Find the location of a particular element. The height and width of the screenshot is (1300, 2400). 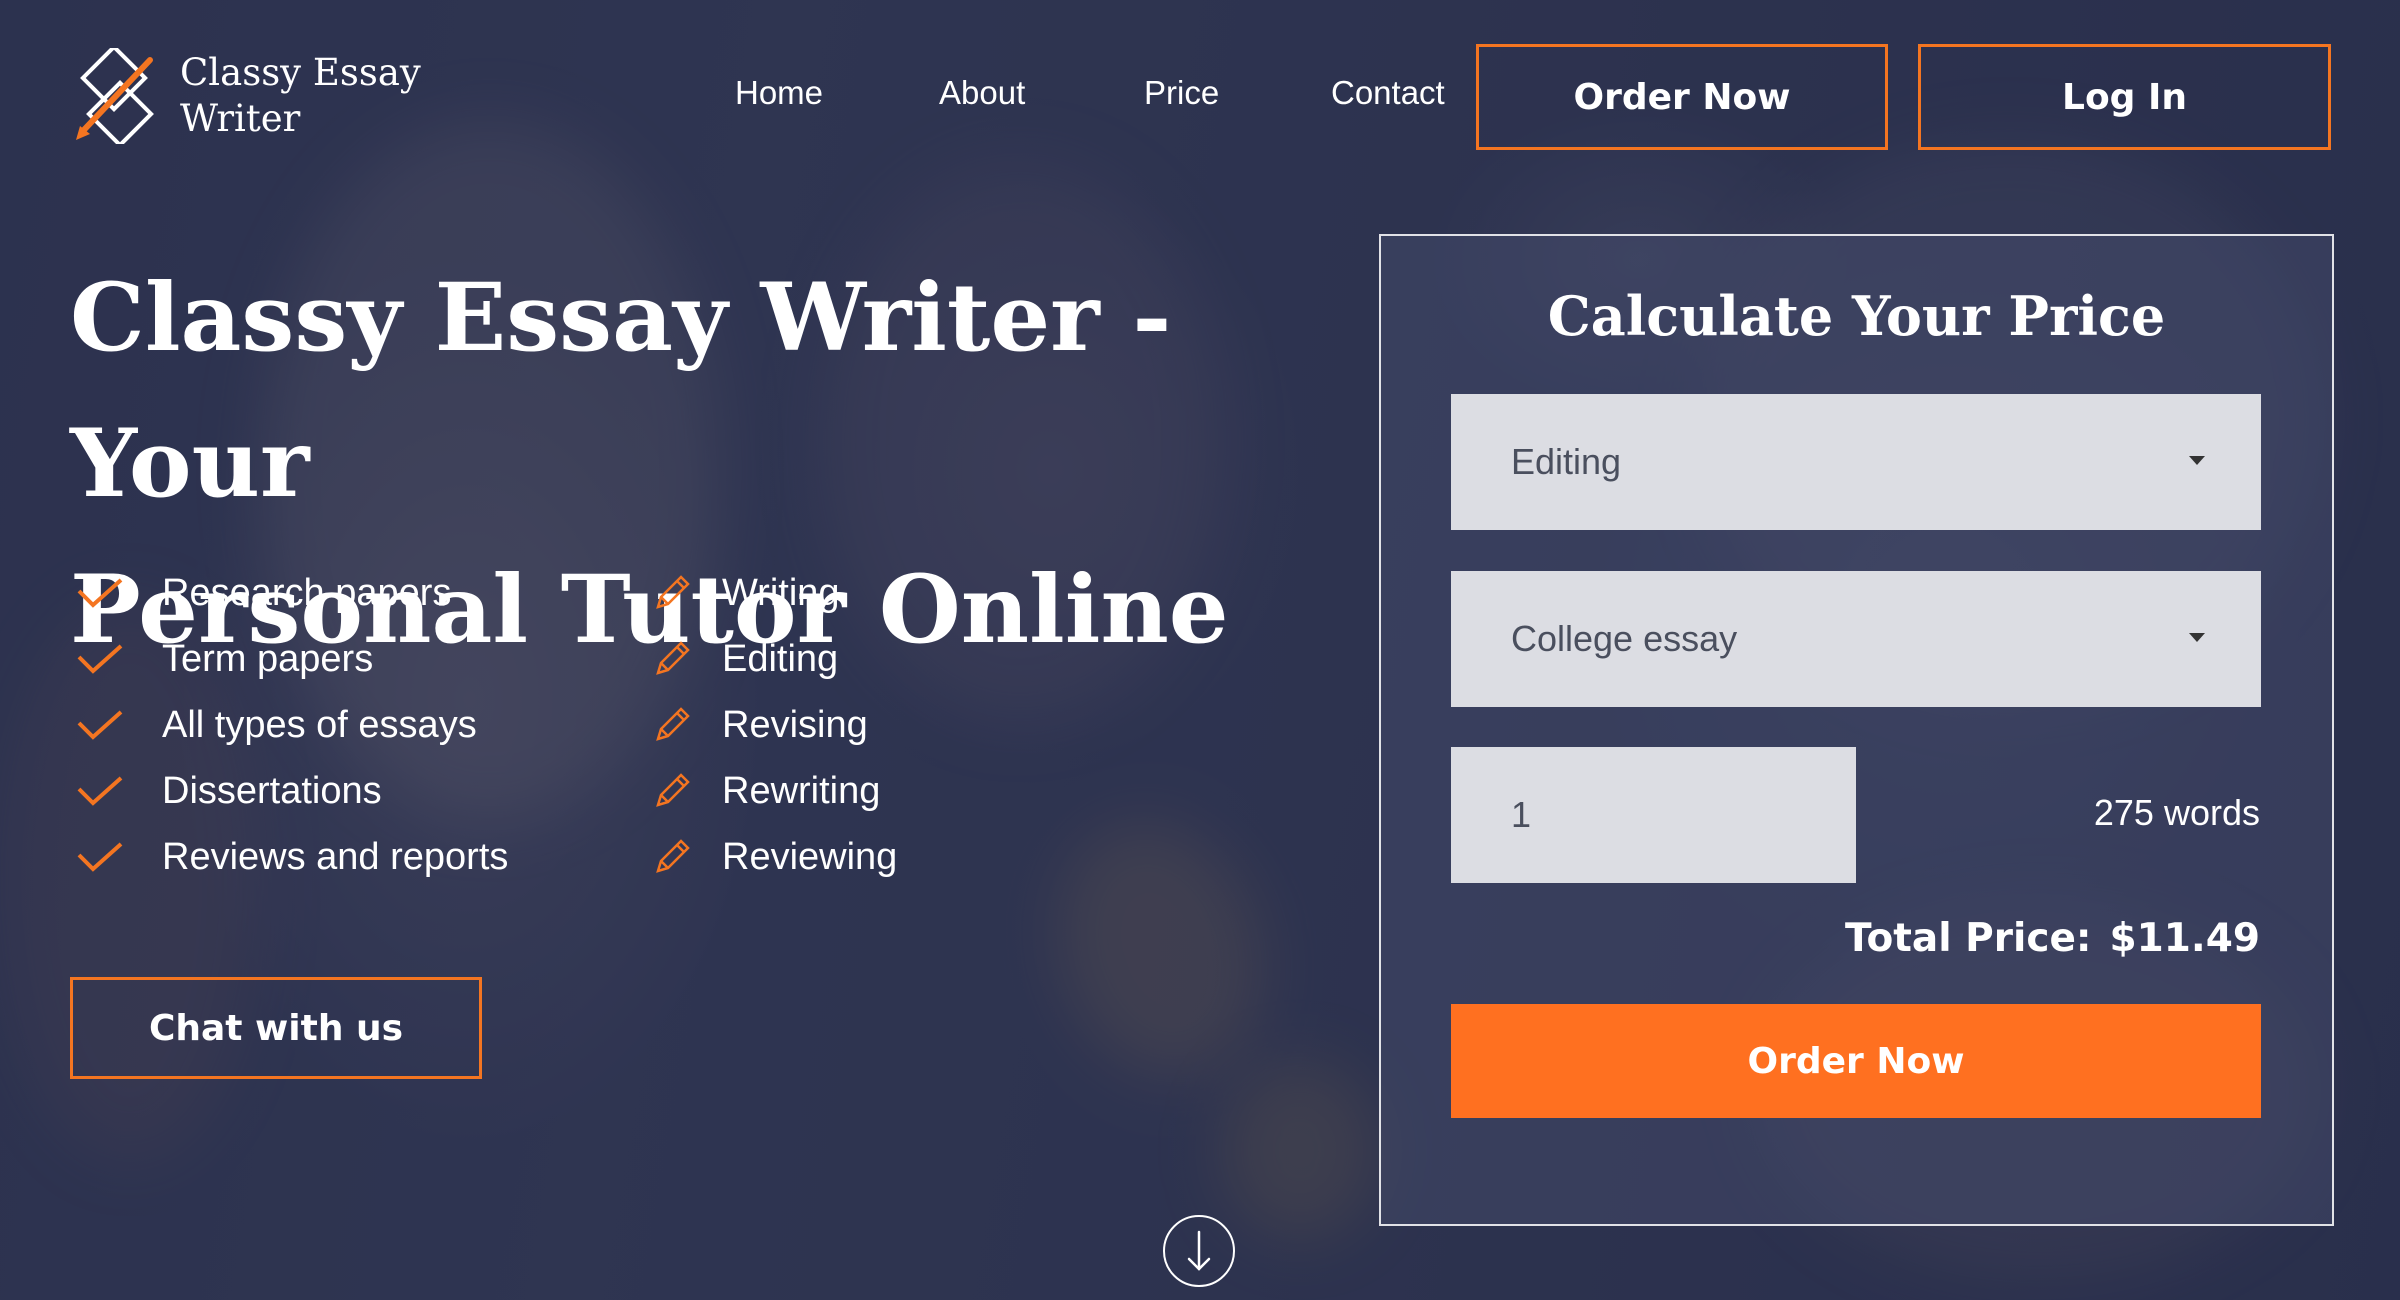

nav-price-link: Price is located at coordinates (1181, 93).